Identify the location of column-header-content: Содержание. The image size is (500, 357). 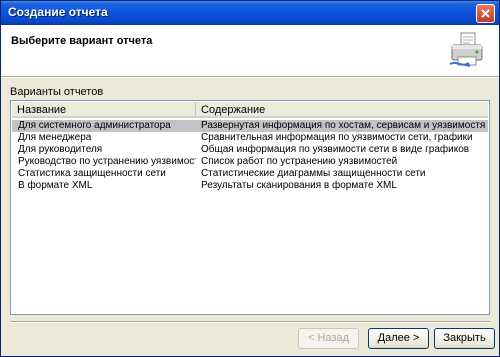
(342, 110).